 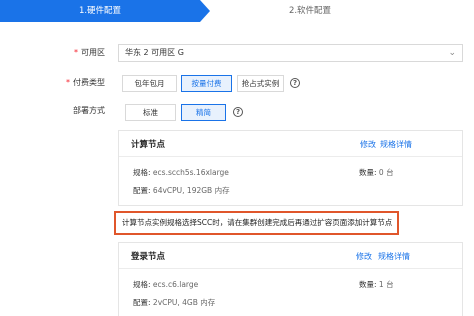 I want to click on login-node-header: 登录节点 修改 规格详情, so click(x=290, y=256).